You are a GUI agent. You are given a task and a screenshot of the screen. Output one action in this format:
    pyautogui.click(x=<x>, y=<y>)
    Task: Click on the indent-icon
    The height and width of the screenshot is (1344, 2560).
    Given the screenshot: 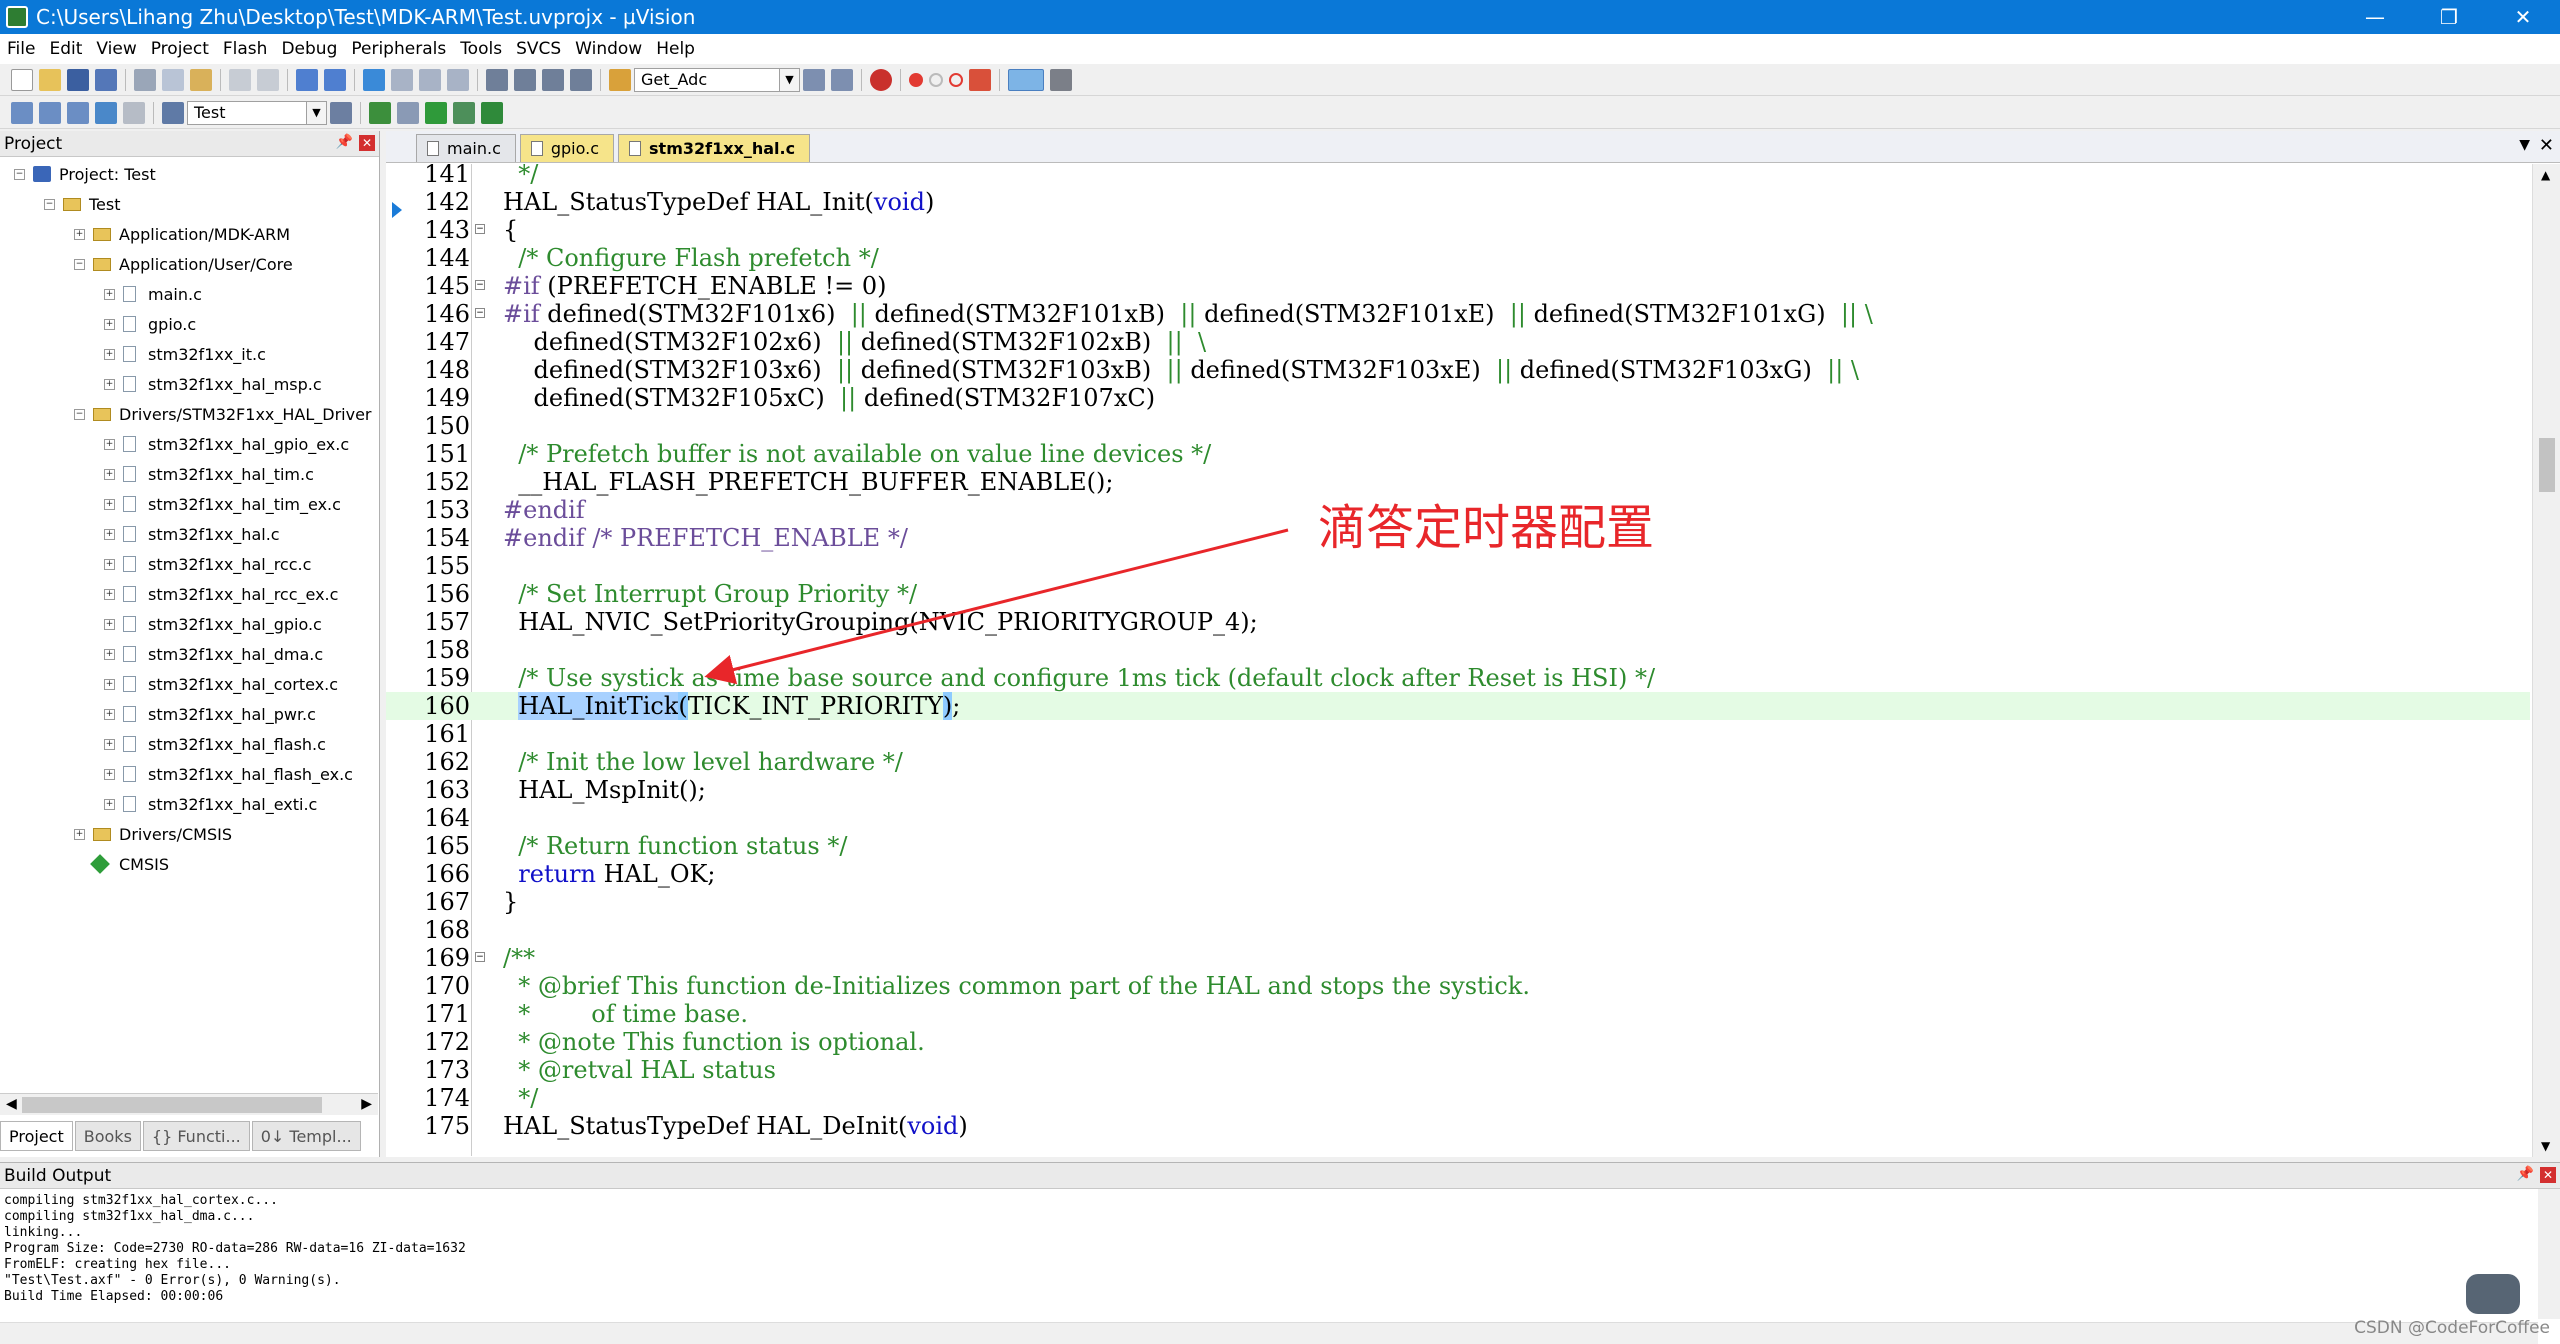 What is the action you would take?
    pyautogui.click(x=497, y=79)
    